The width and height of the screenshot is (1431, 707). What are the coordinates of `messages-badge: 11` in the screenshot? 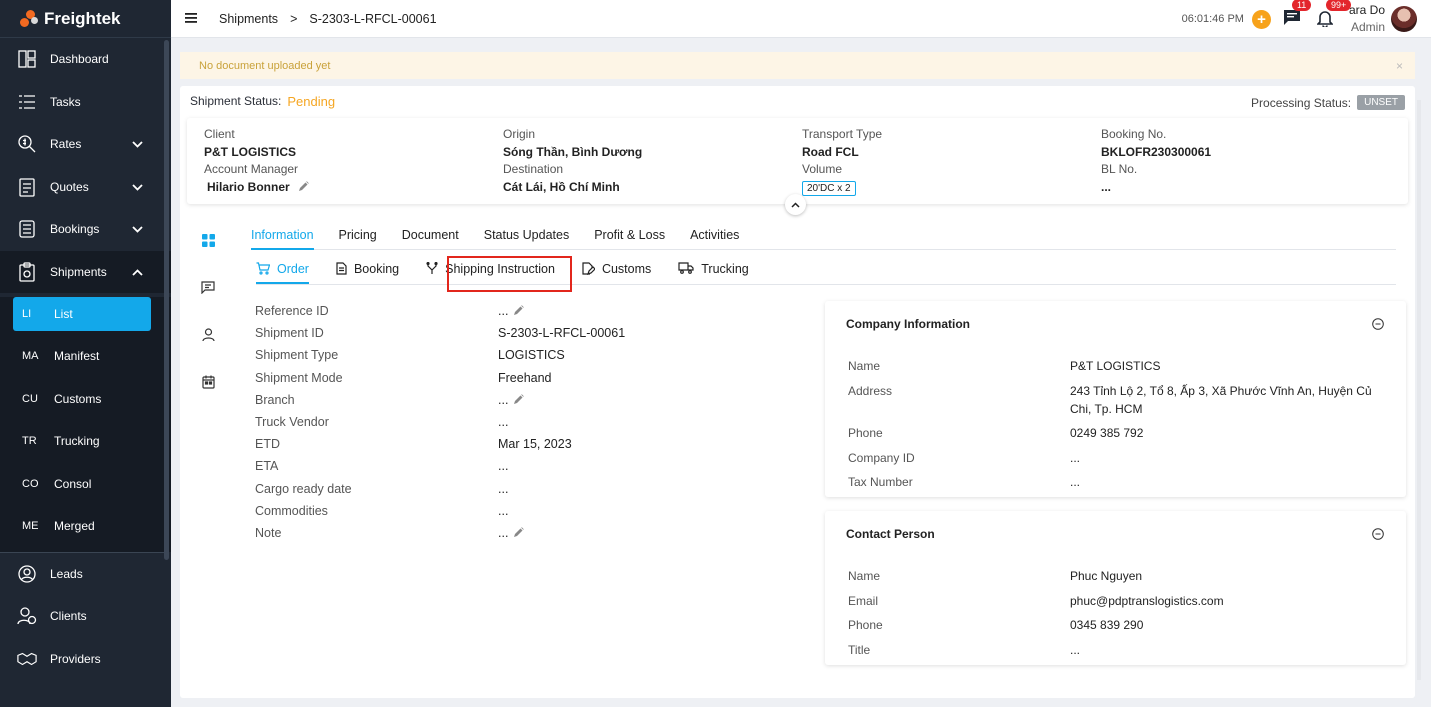 It's located at (1301, 5).